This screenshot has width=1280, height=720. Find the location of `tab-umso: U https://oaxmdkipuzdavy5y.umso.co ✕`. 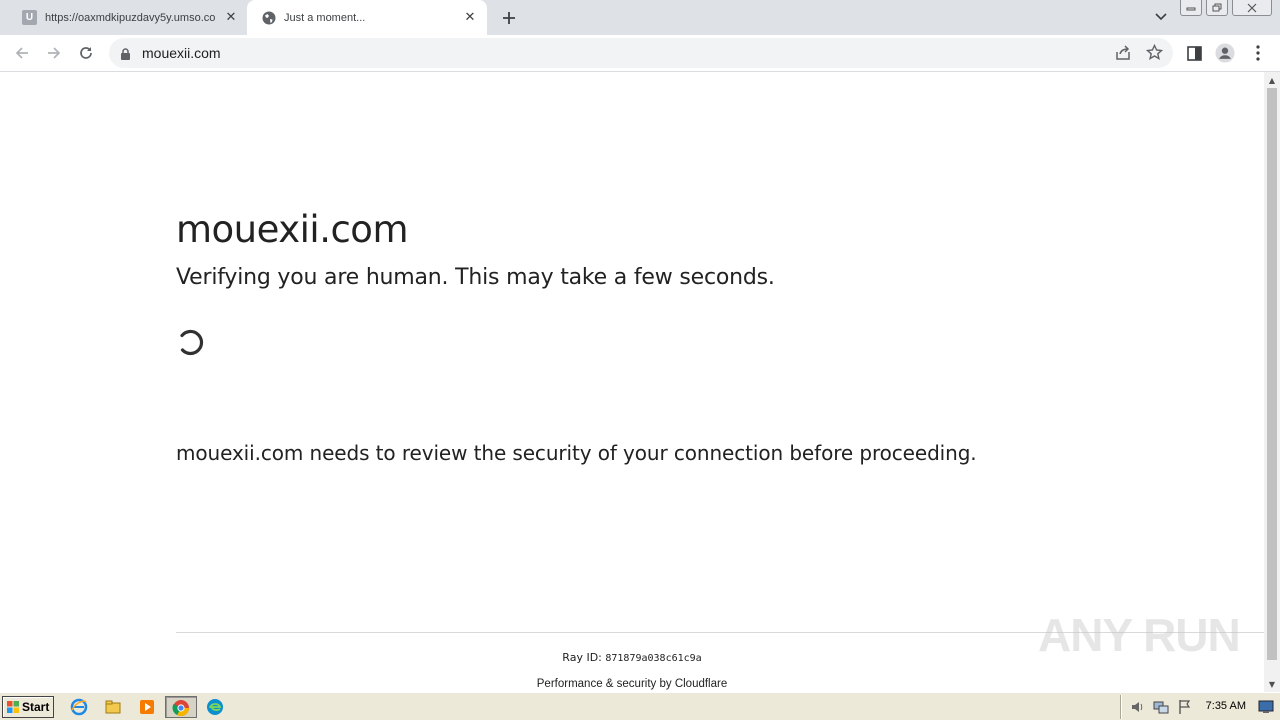

tab-umso: U https://oaxmdkipuzdavy5y.umso.co ✕ is located at coordinates (128, 17).